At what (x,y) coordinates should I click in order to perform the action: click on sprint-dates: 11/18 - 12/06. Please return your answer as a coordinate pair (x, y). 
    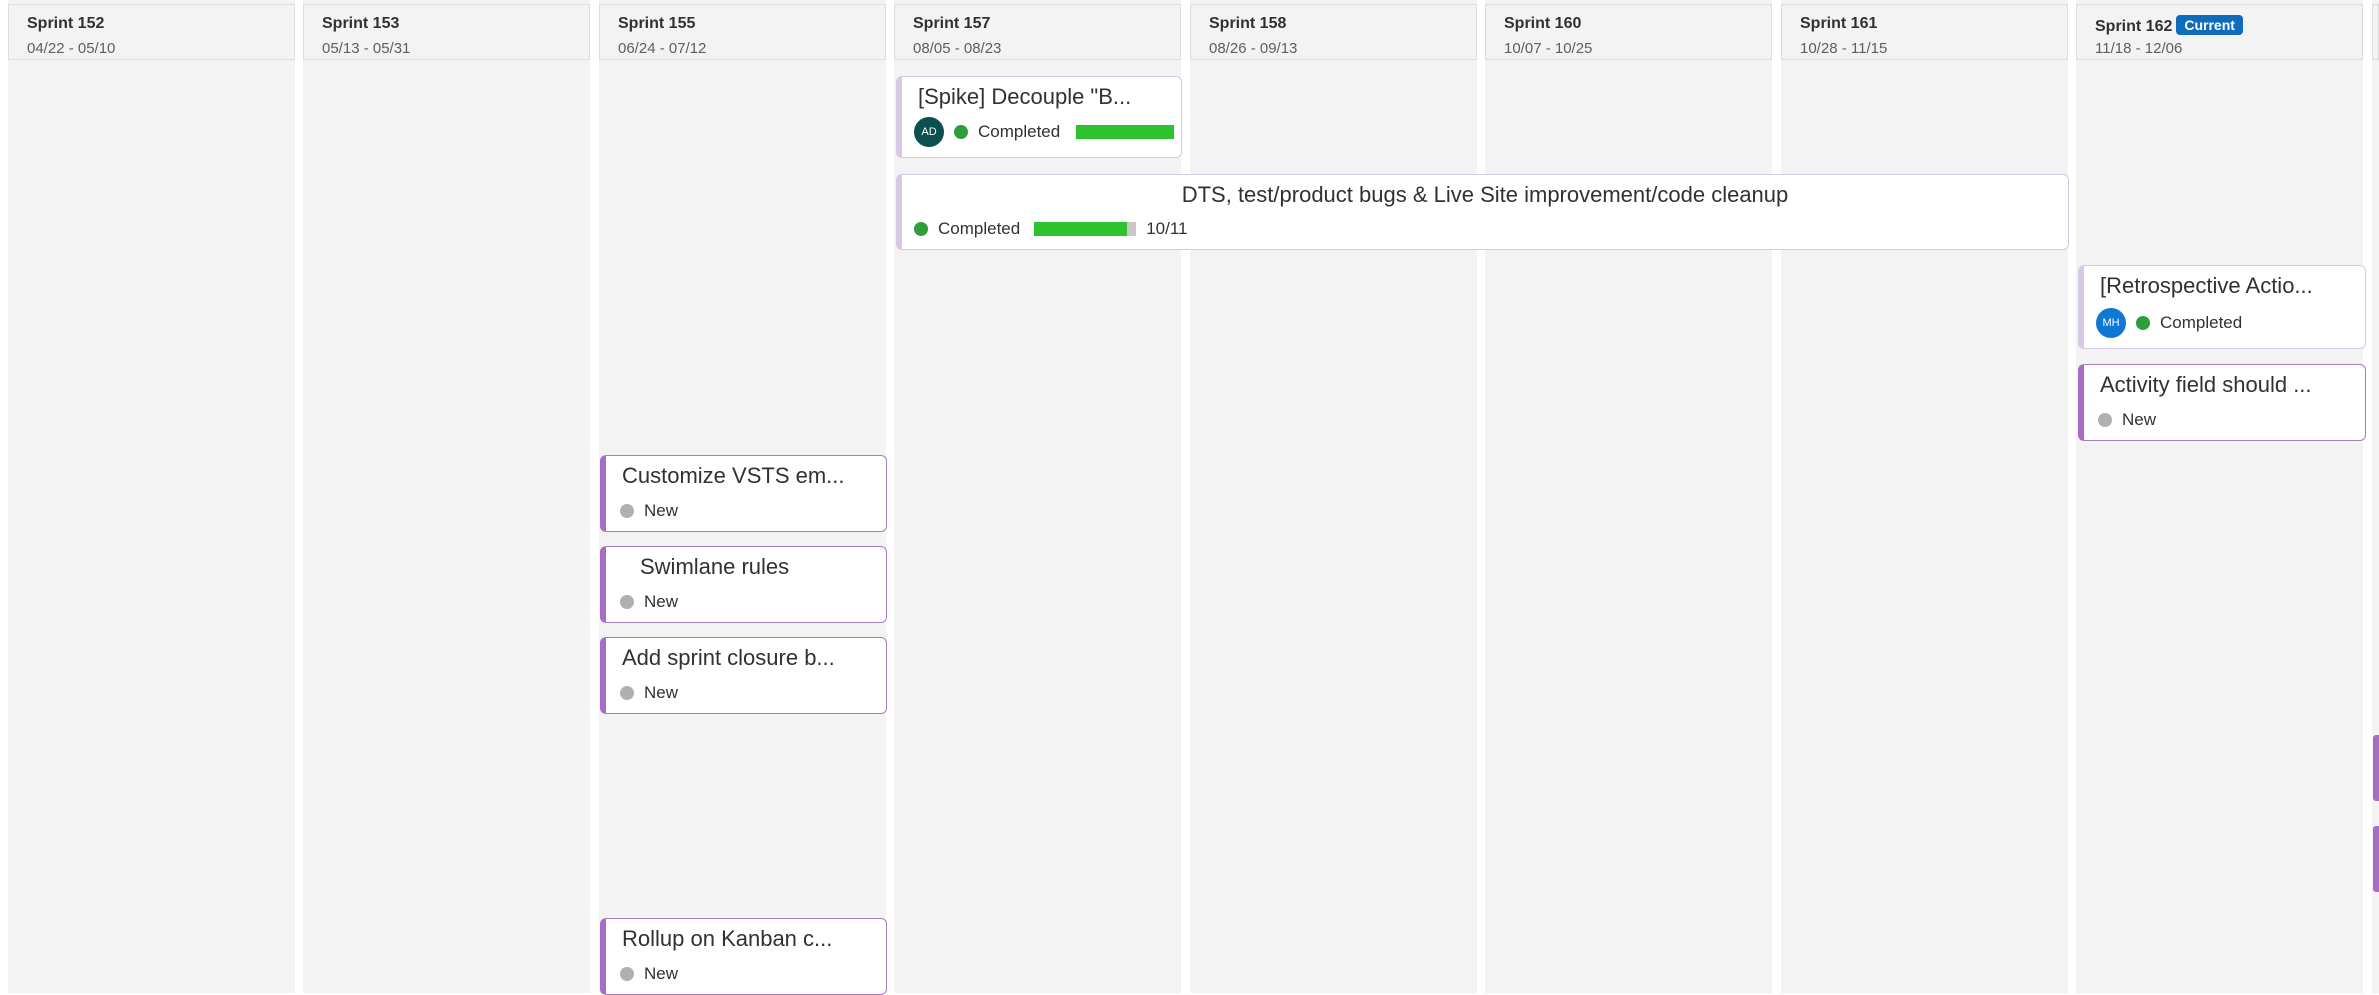
    Looking at the image, I should click on (2139, 48).